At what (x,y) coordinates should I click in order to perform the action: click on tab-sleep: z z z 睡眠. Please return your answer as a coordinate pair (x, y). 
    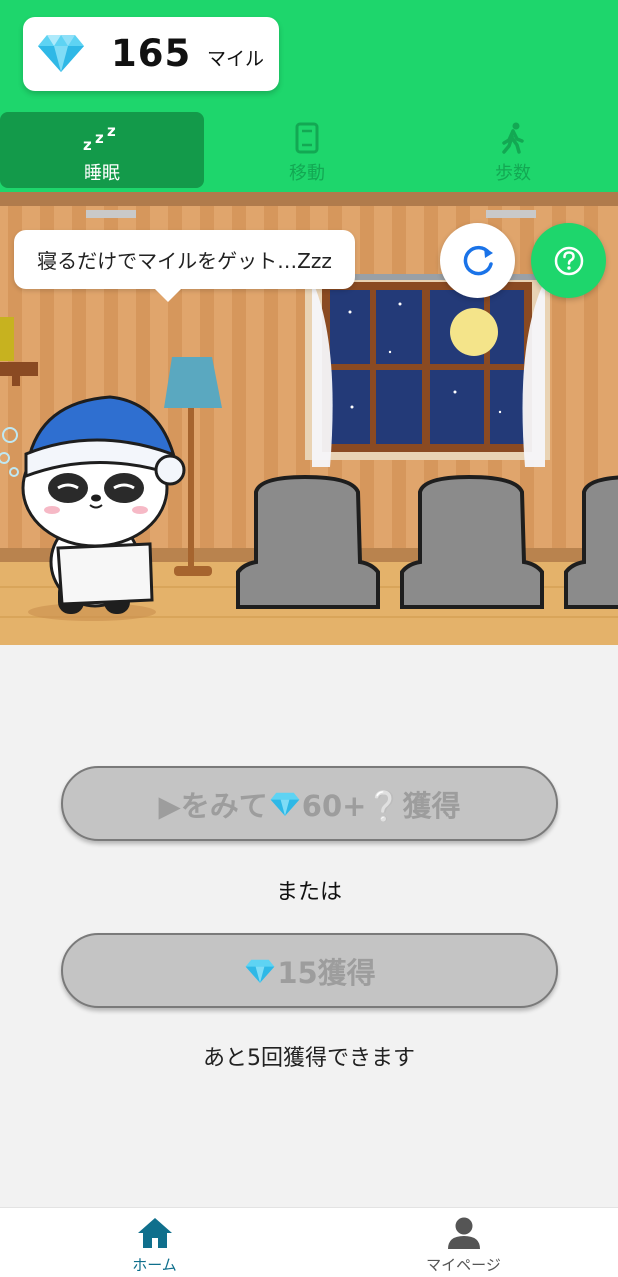
    Looking at the image, I should click on (102, 150).